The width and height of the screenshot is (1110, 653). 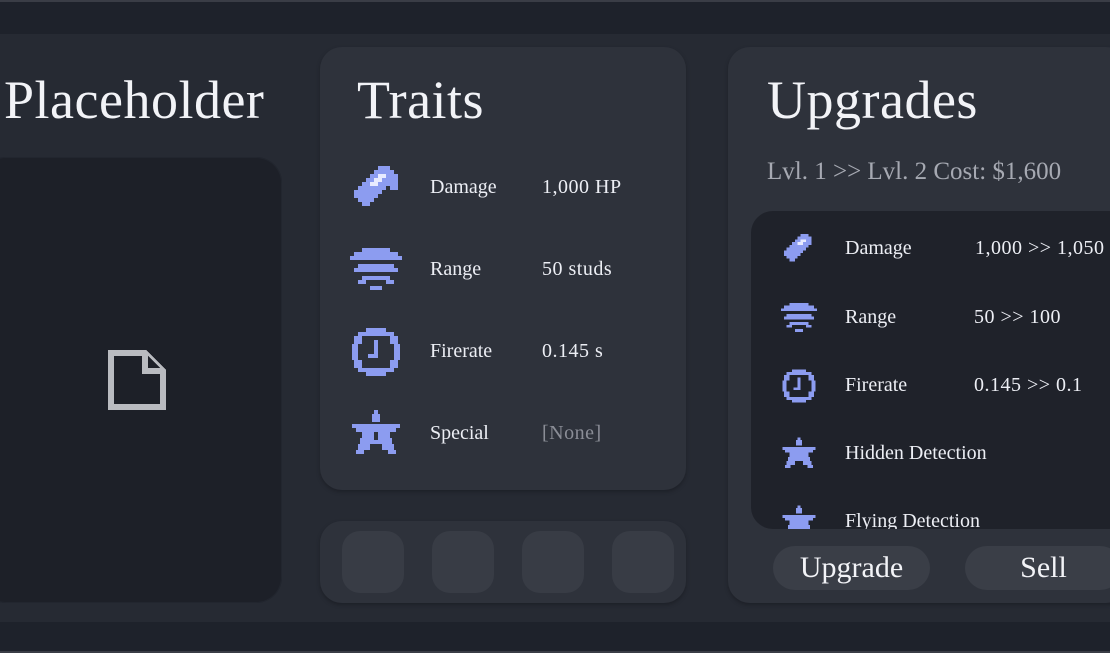 I want to click on upgrade-value: 50 >> 100, so click(x=1018, y=317).